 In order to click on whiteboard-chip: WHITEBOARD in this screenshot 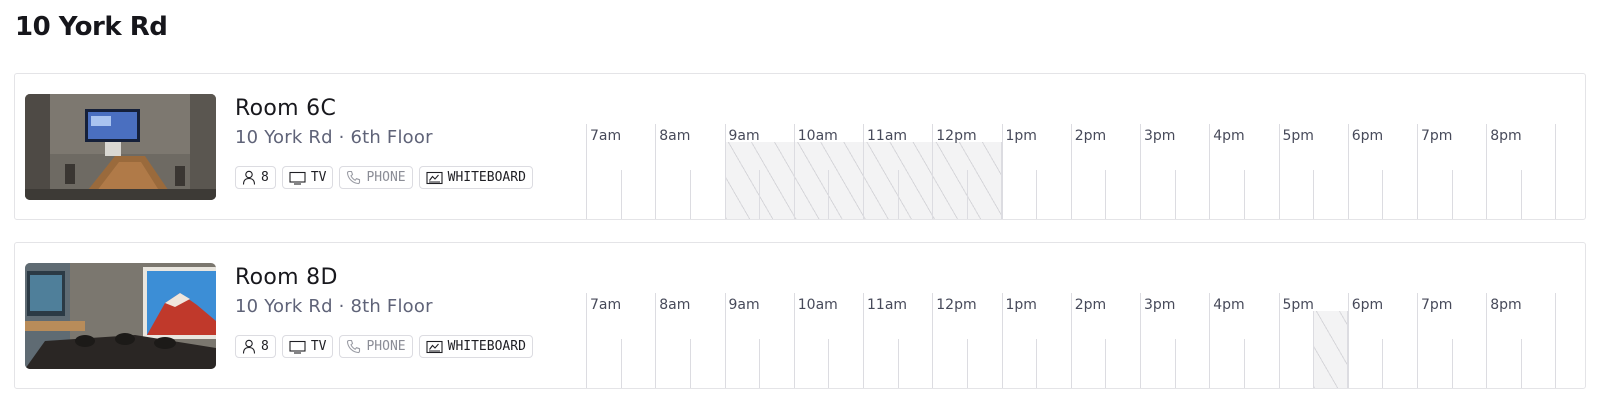, I will do `click(475, 177)`.